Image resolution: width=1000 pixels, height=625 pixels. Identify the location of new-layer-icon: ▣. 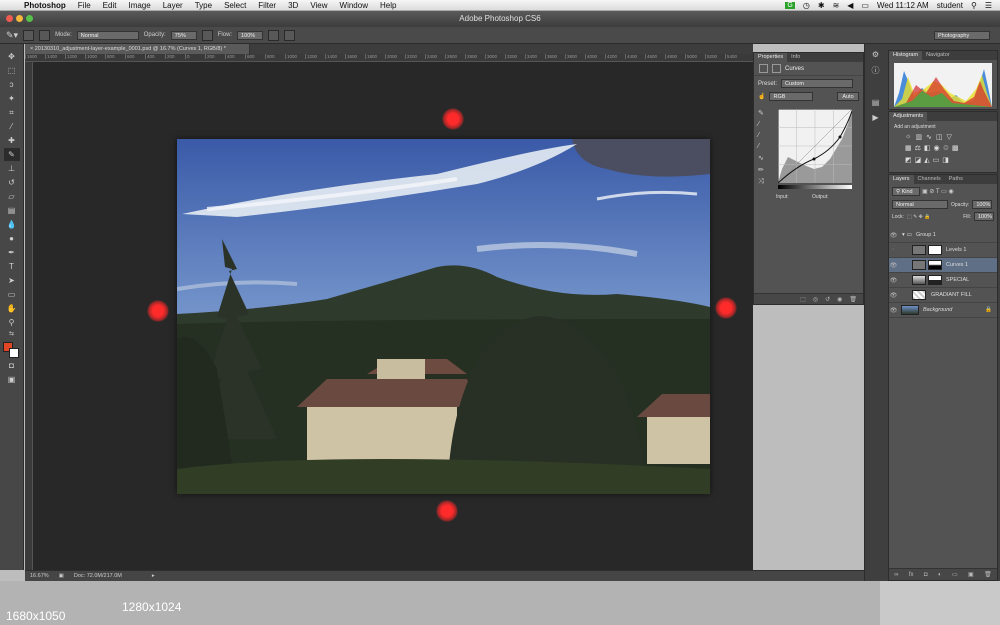
(971, 574).